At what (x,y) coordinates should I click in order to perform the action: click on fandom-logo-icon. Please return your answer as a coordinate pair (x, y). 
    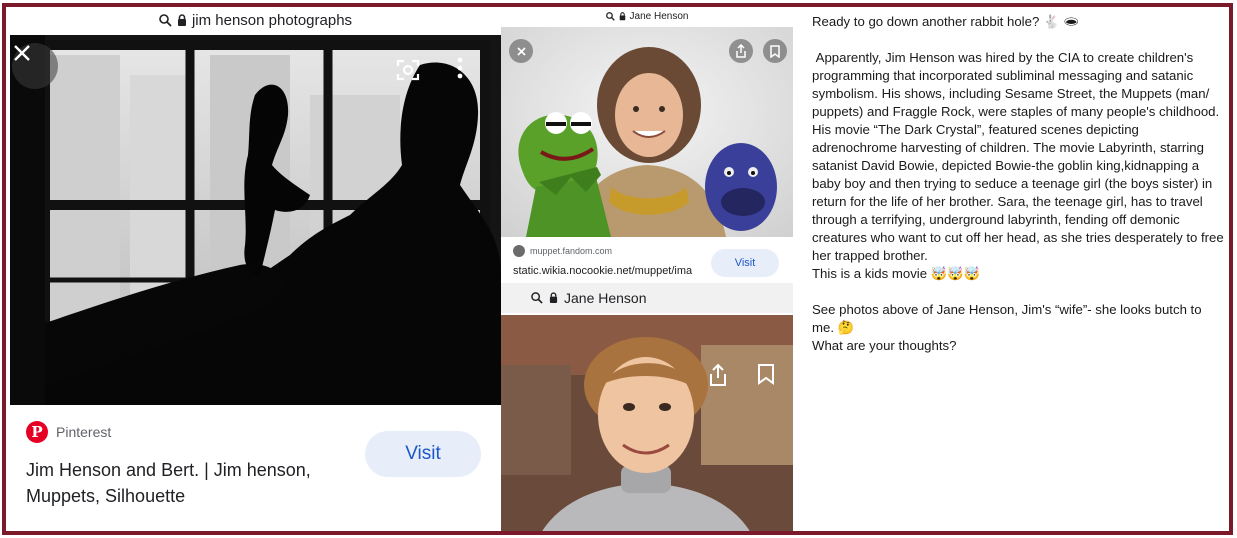
    Looking at the image, I should click on (519, 251).